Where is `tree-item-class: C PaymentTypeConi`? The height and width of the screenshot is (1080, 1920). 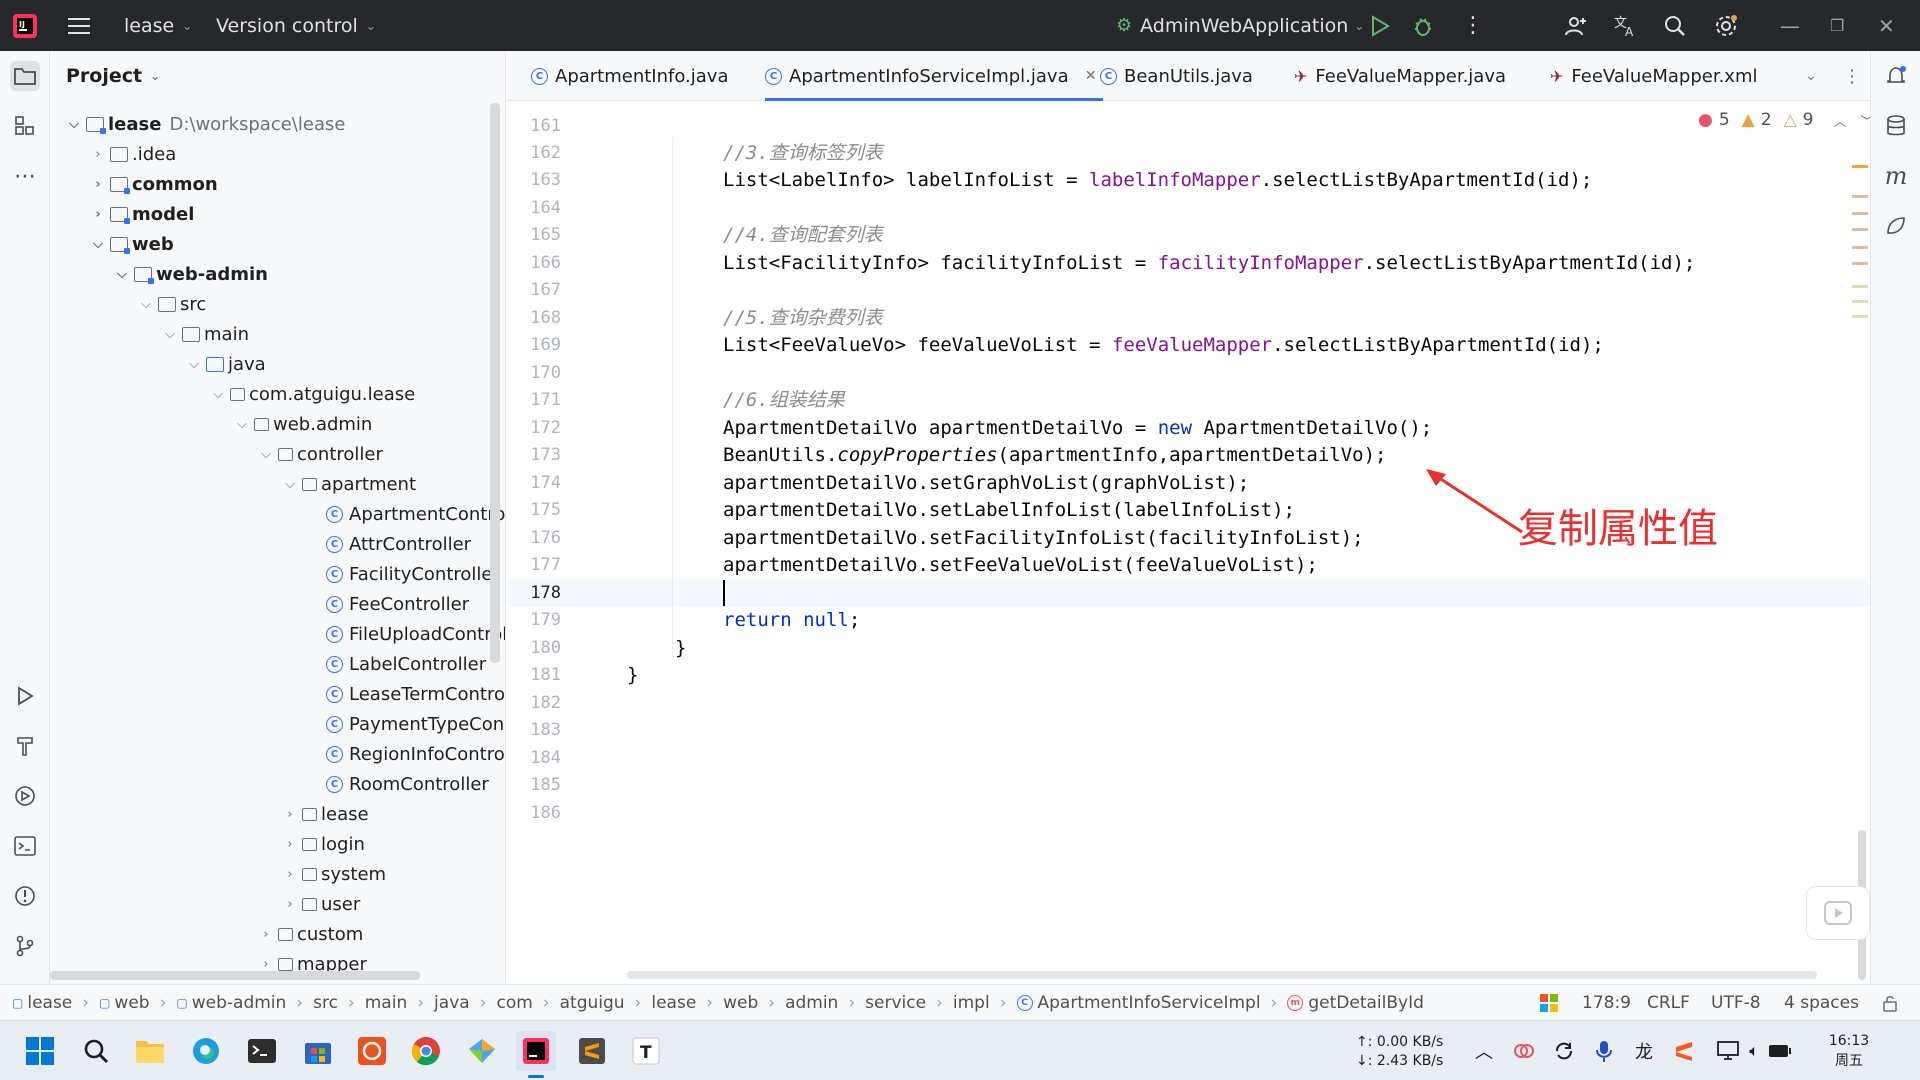
tree-item-class: C PaymentTypeConi is located at coordinates (414, 724).